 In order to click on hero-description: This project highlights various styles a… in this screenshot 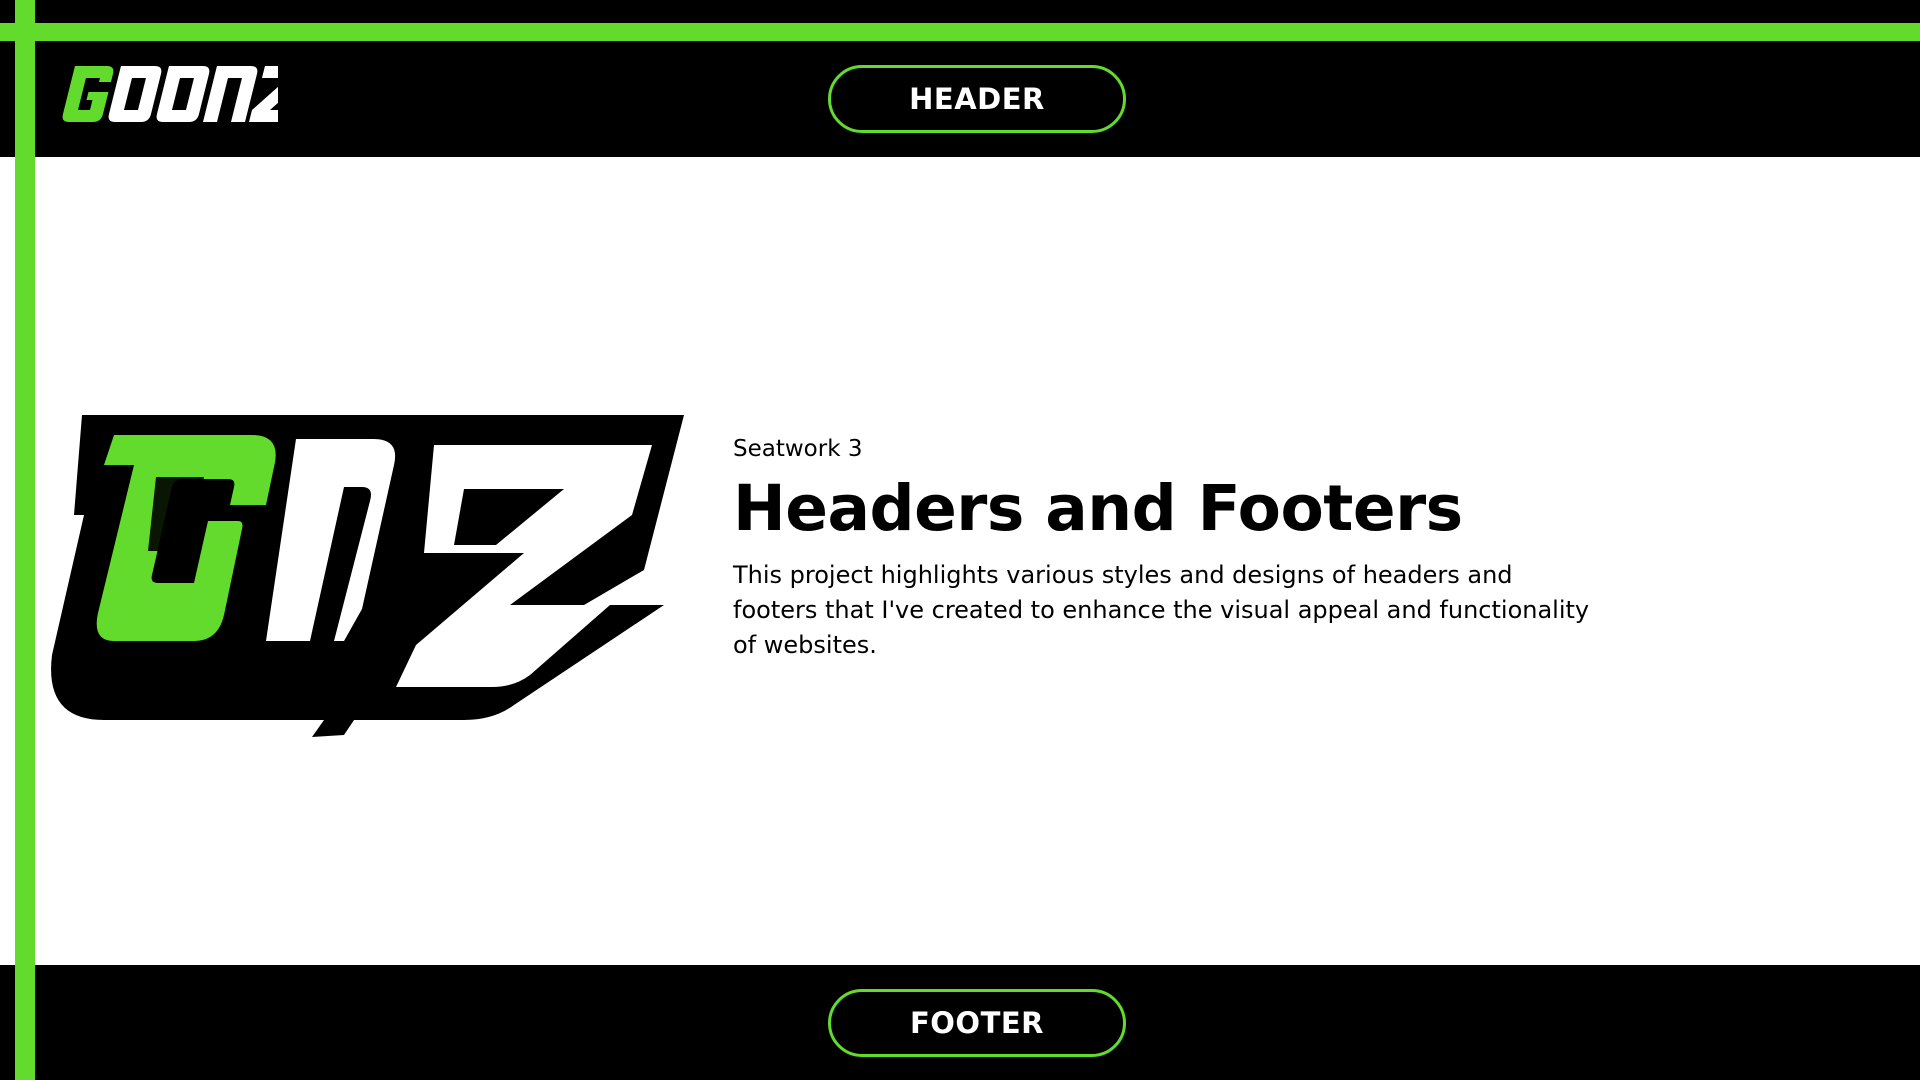, I will do `click(1161, 610)`.